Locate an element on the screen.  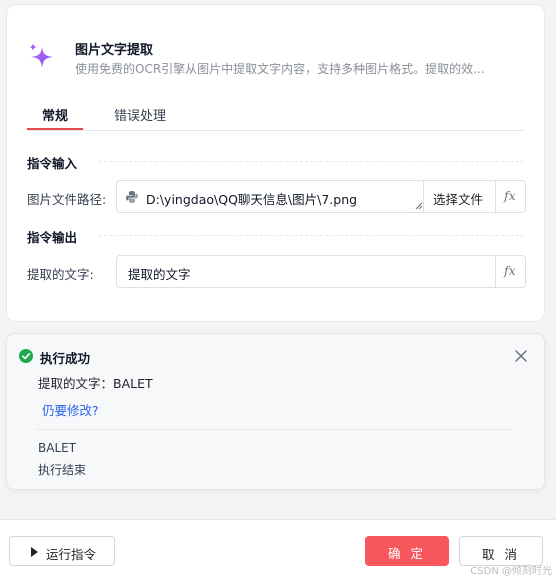
run-instruction-label: 运行指令 is located at coordinates (71, 554).